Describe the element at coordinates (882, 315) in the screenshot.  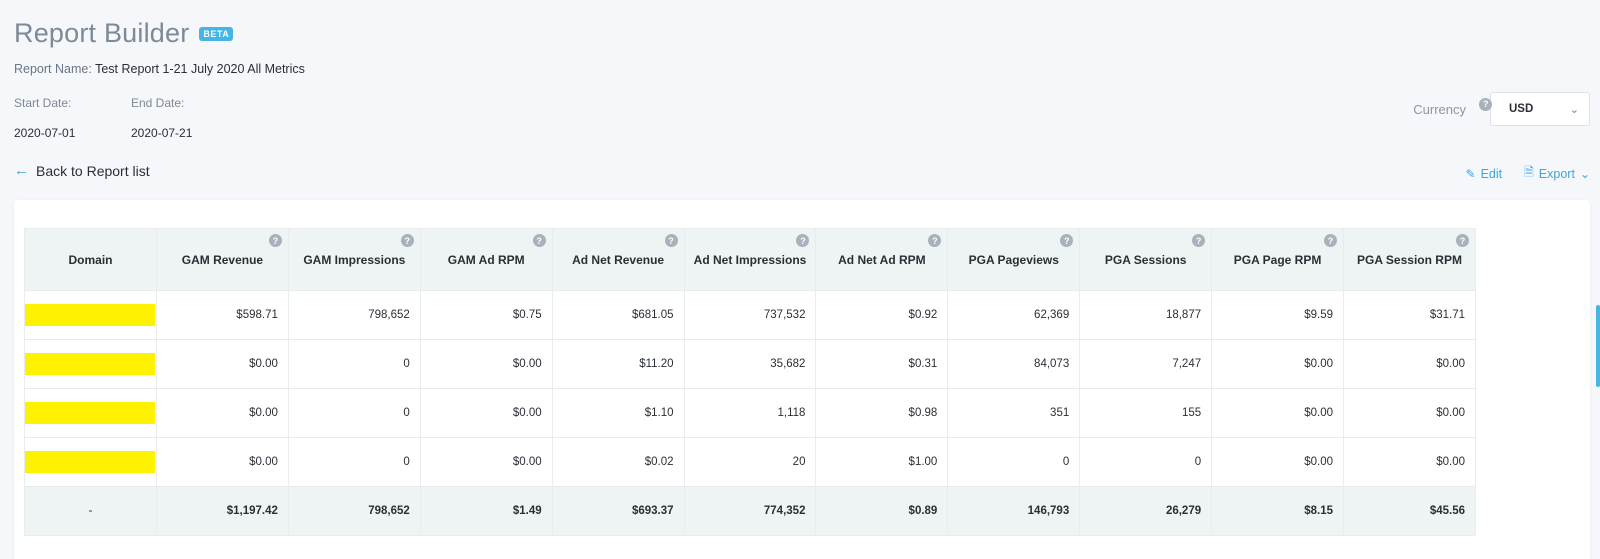
I see `table-cell: $0.92` at that location.